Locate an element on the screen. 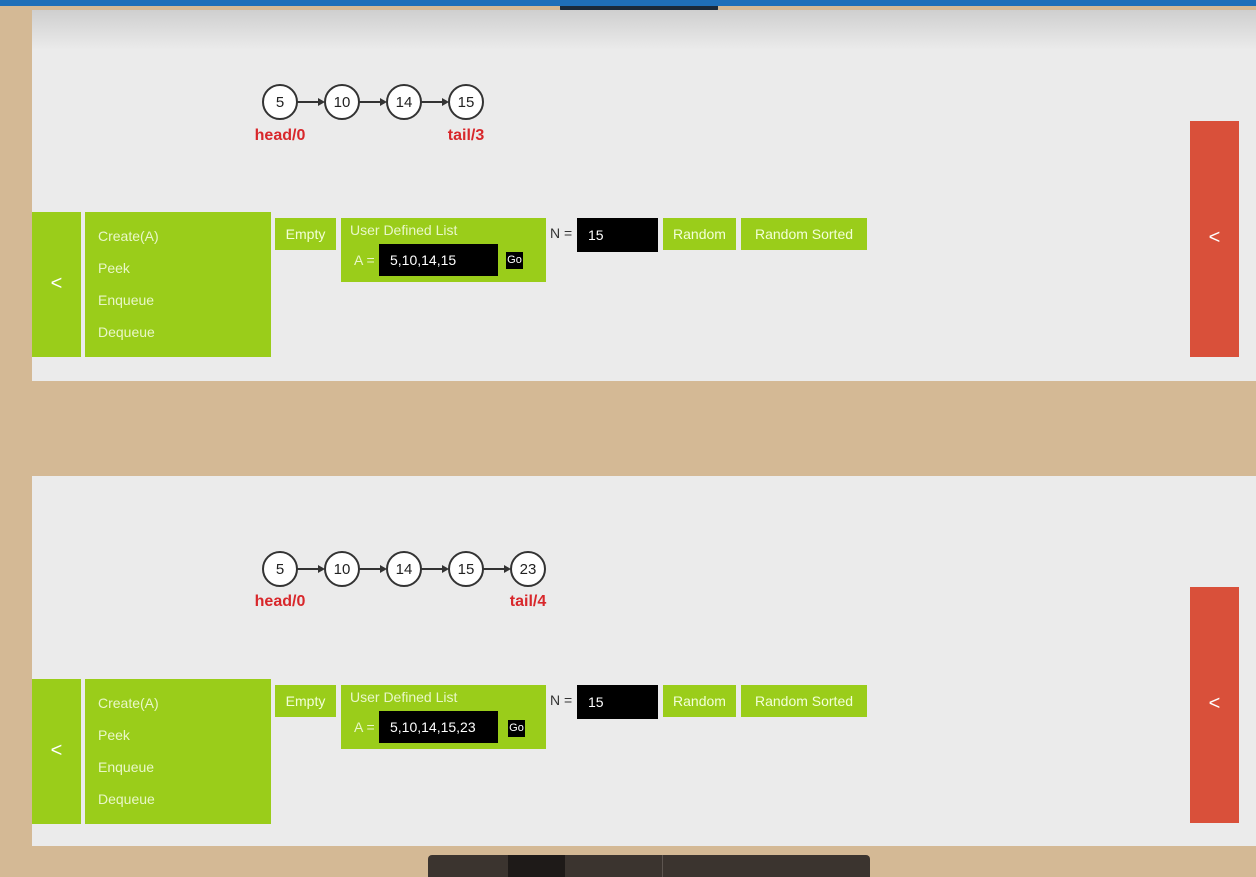  collapse-panel-toggle-1: < is located at coordinates (1214, 239).